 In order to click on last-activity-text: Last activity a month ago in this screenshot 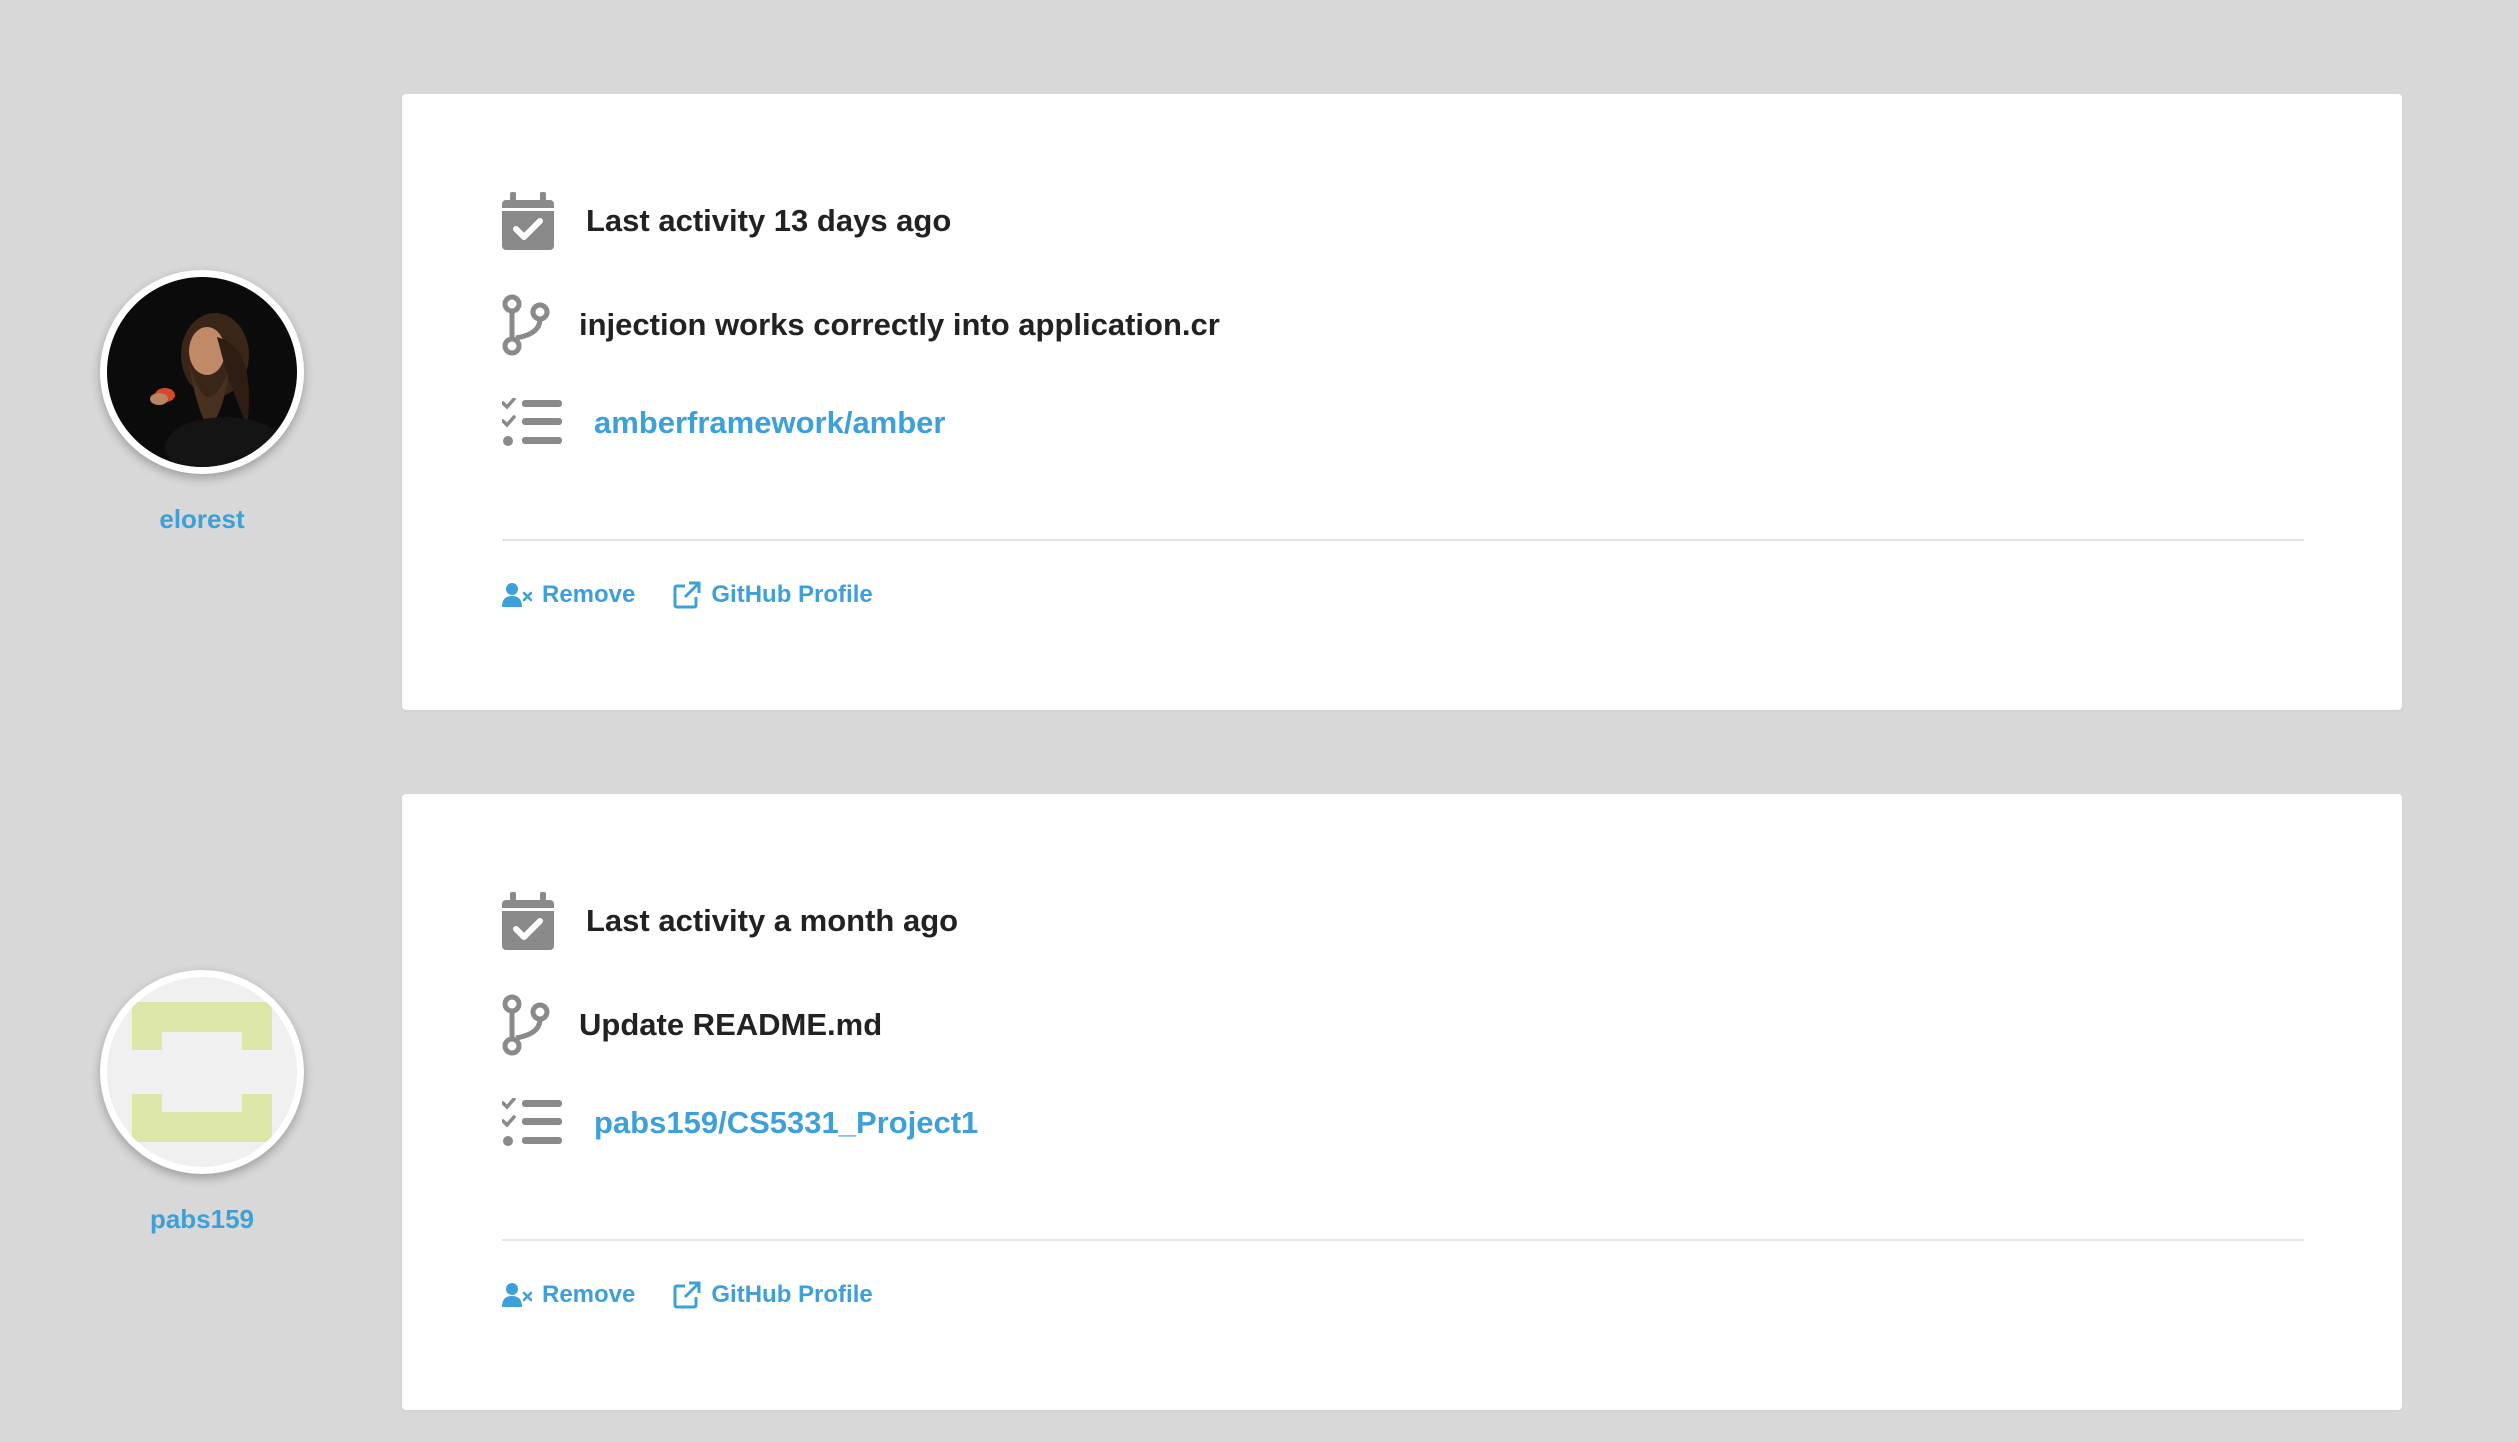, I will do `click(772, 920)`.